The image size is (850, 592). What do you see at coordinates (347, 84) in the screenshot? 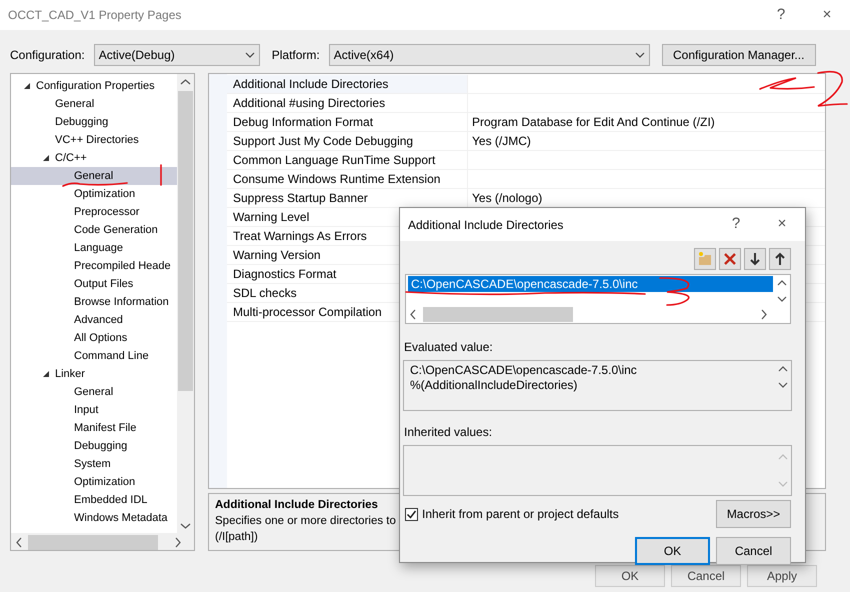
I see `property-name: Additional Include Directories` at bounding box center [347, 84].